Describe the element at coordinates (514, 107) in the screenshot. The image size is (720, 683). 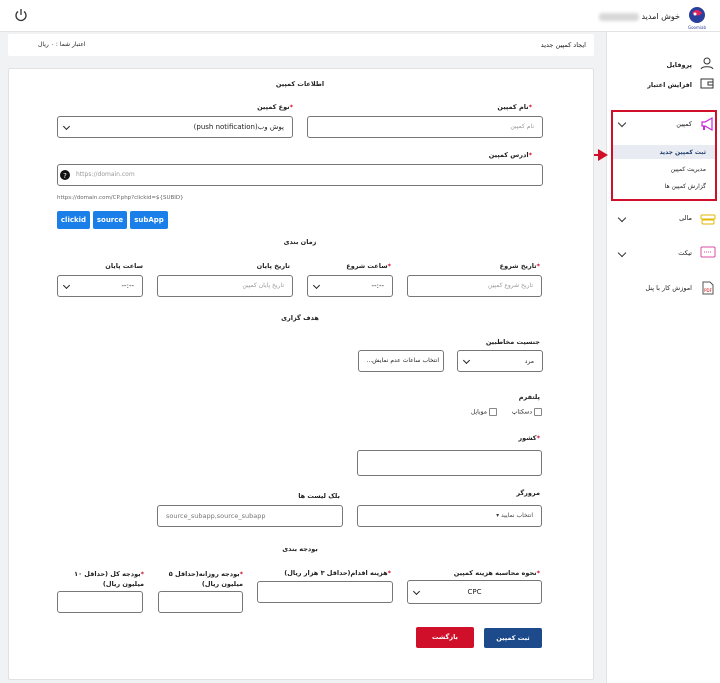
I see `name-label: *نام کمپین` at that location.